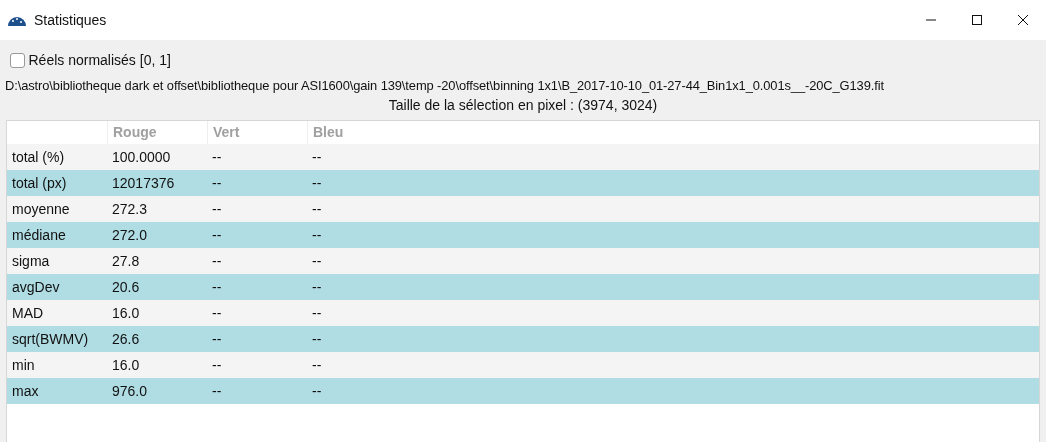 This screenshot has height=442, width=1046. Describe the element at coordinates (23, 365) in the screenshot. I see `row-label: min` at that location.